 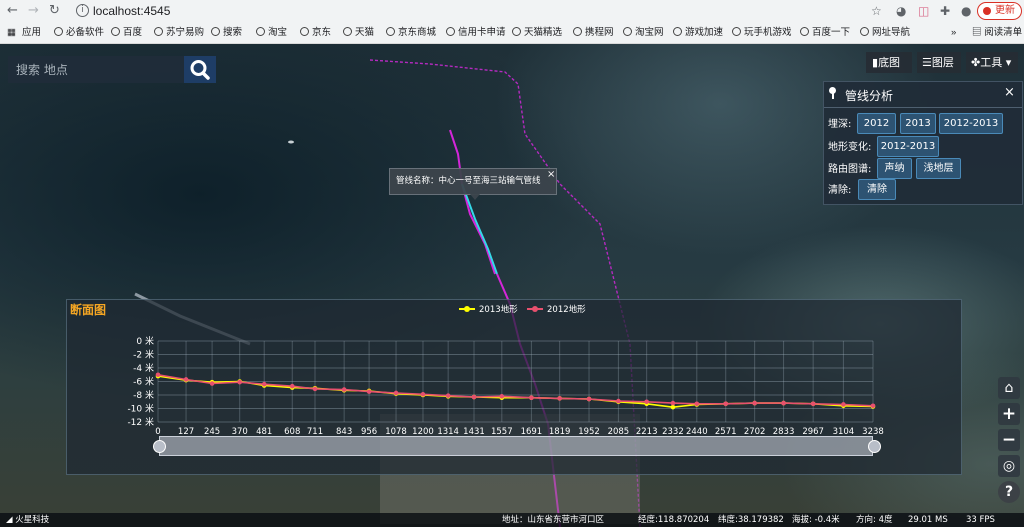 I want to click on bookmark-item: 京东, so click(x=315, y=32).